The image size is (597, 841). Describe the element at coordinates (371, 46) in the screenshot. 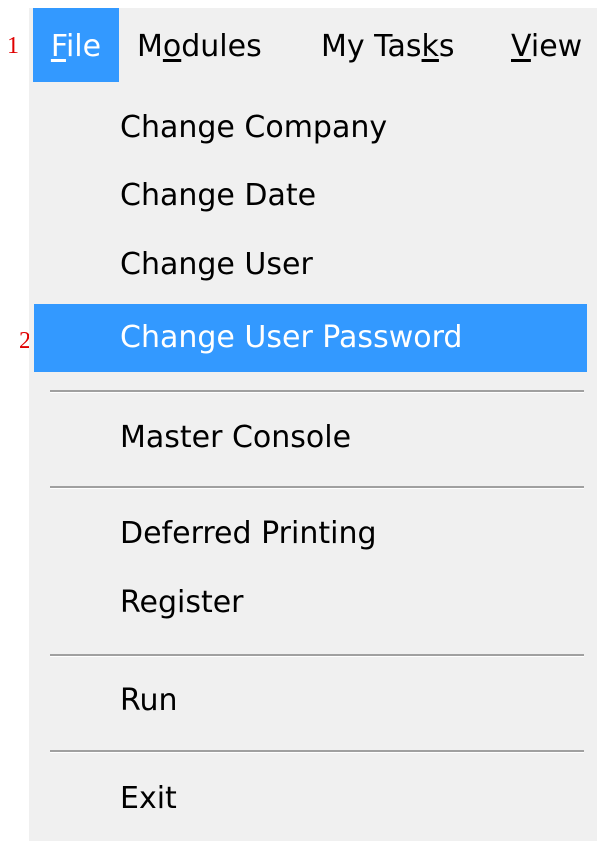

I see `menu-my-tasks-label-pre: My Tas` at that location.